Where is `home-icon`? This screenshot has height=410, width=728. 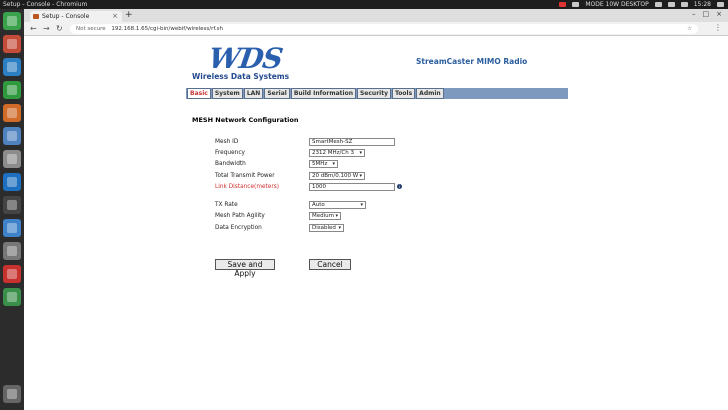
home-icon is located at coordinates (12, 21).